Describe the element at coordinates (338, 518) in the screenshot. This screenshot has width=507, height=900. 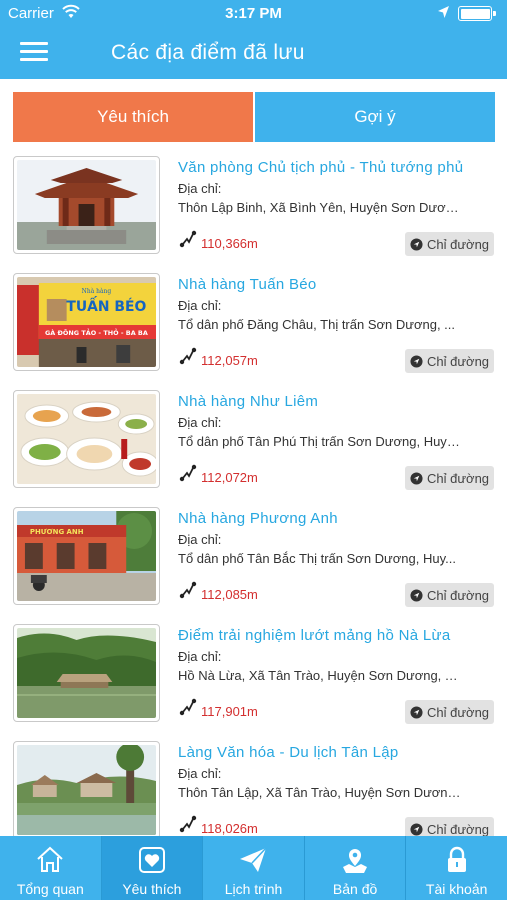
I see `place-name: Nhà hàng Phương Anh` at that location.